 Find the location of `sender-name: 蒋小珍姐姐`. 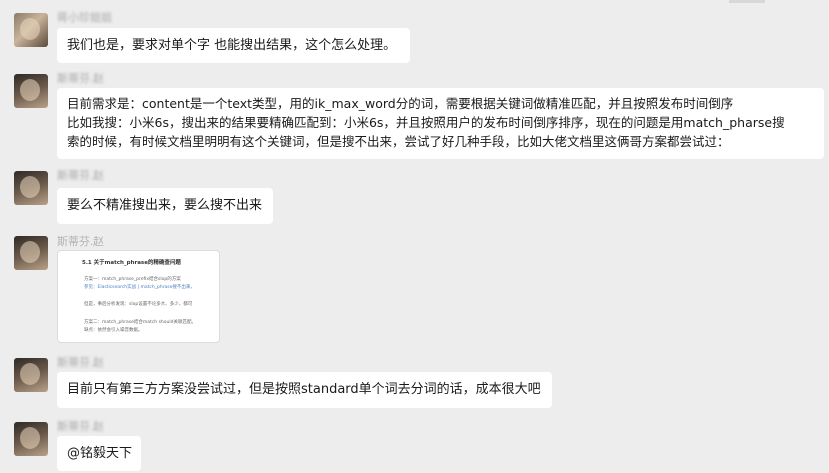

sender-name: 蒋小珍姐姐 is located at coordinates (84, 18).